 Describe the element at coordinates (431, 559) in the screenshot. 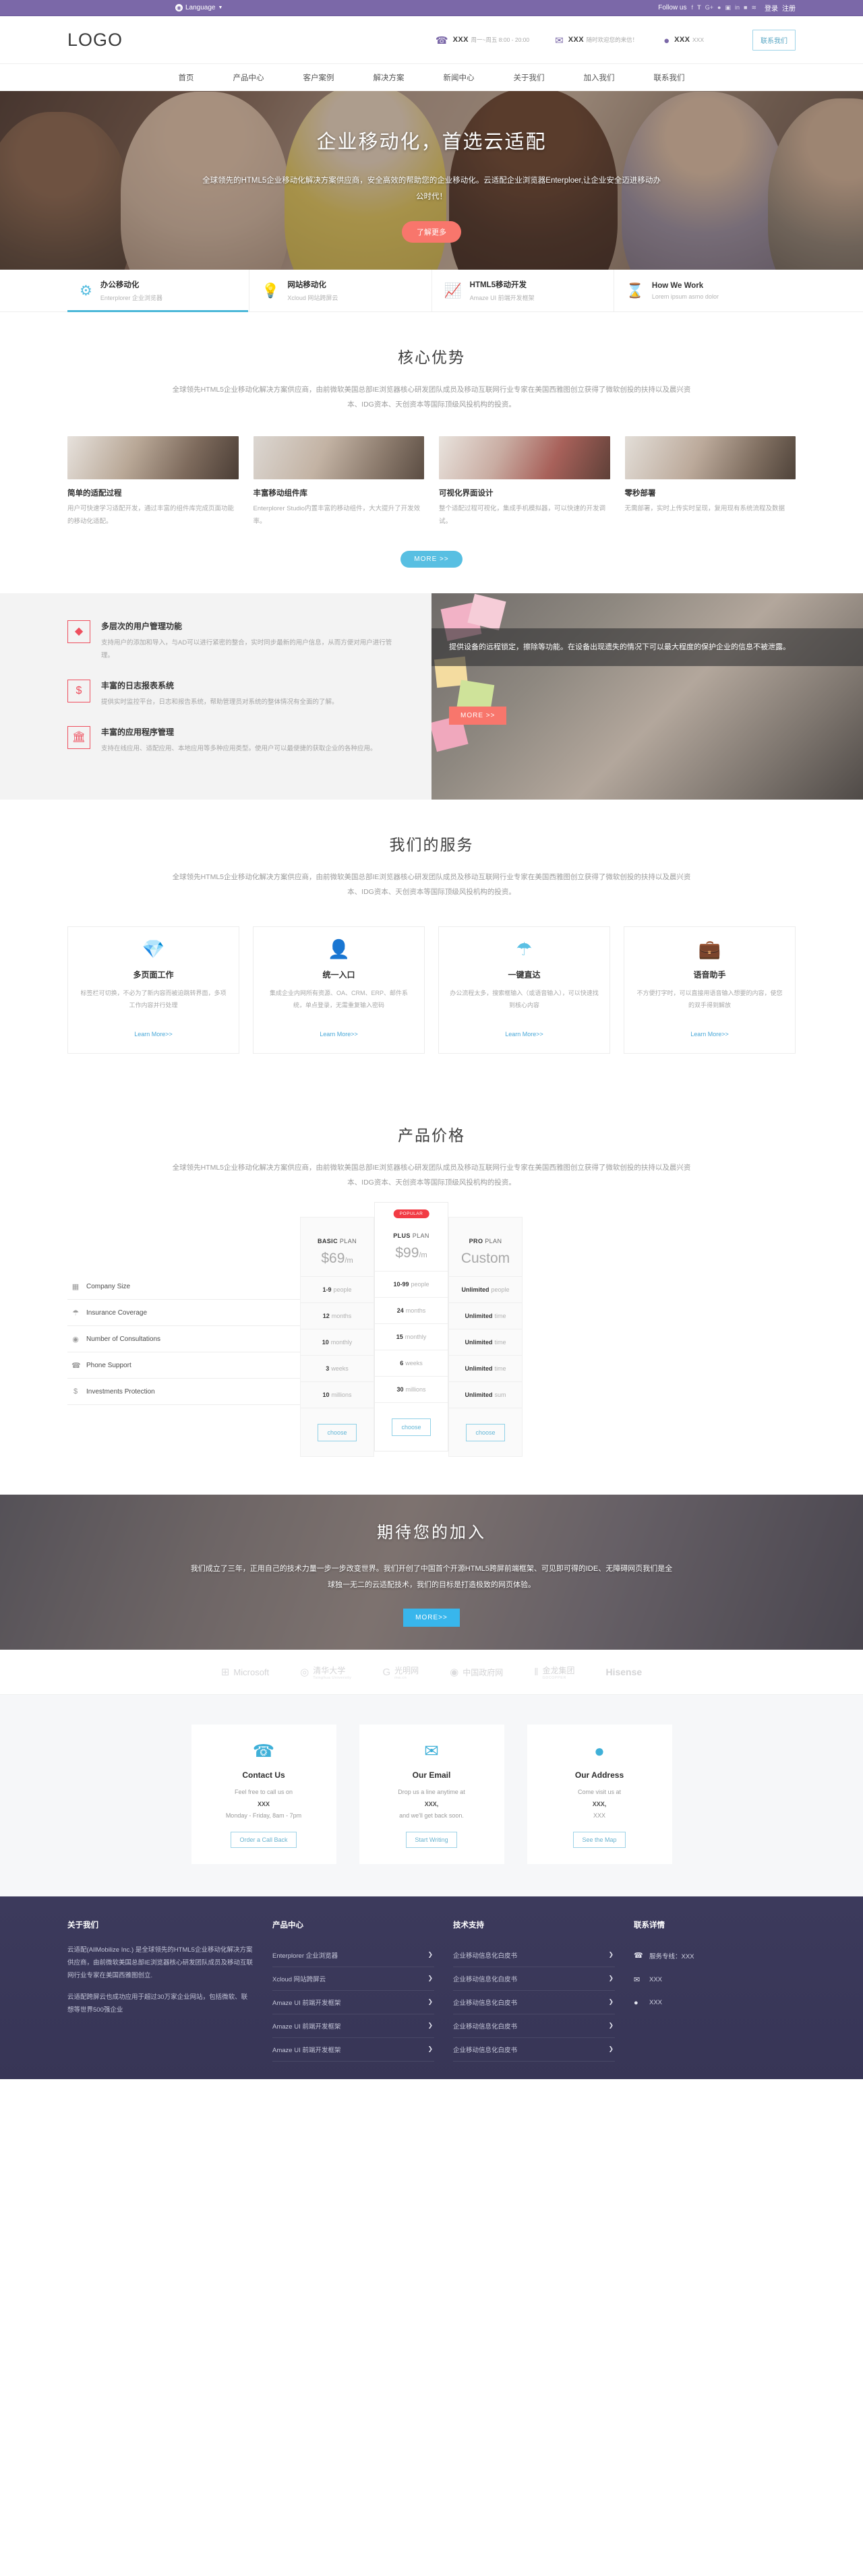

I see `core-more-button: MORE >>` at that location.